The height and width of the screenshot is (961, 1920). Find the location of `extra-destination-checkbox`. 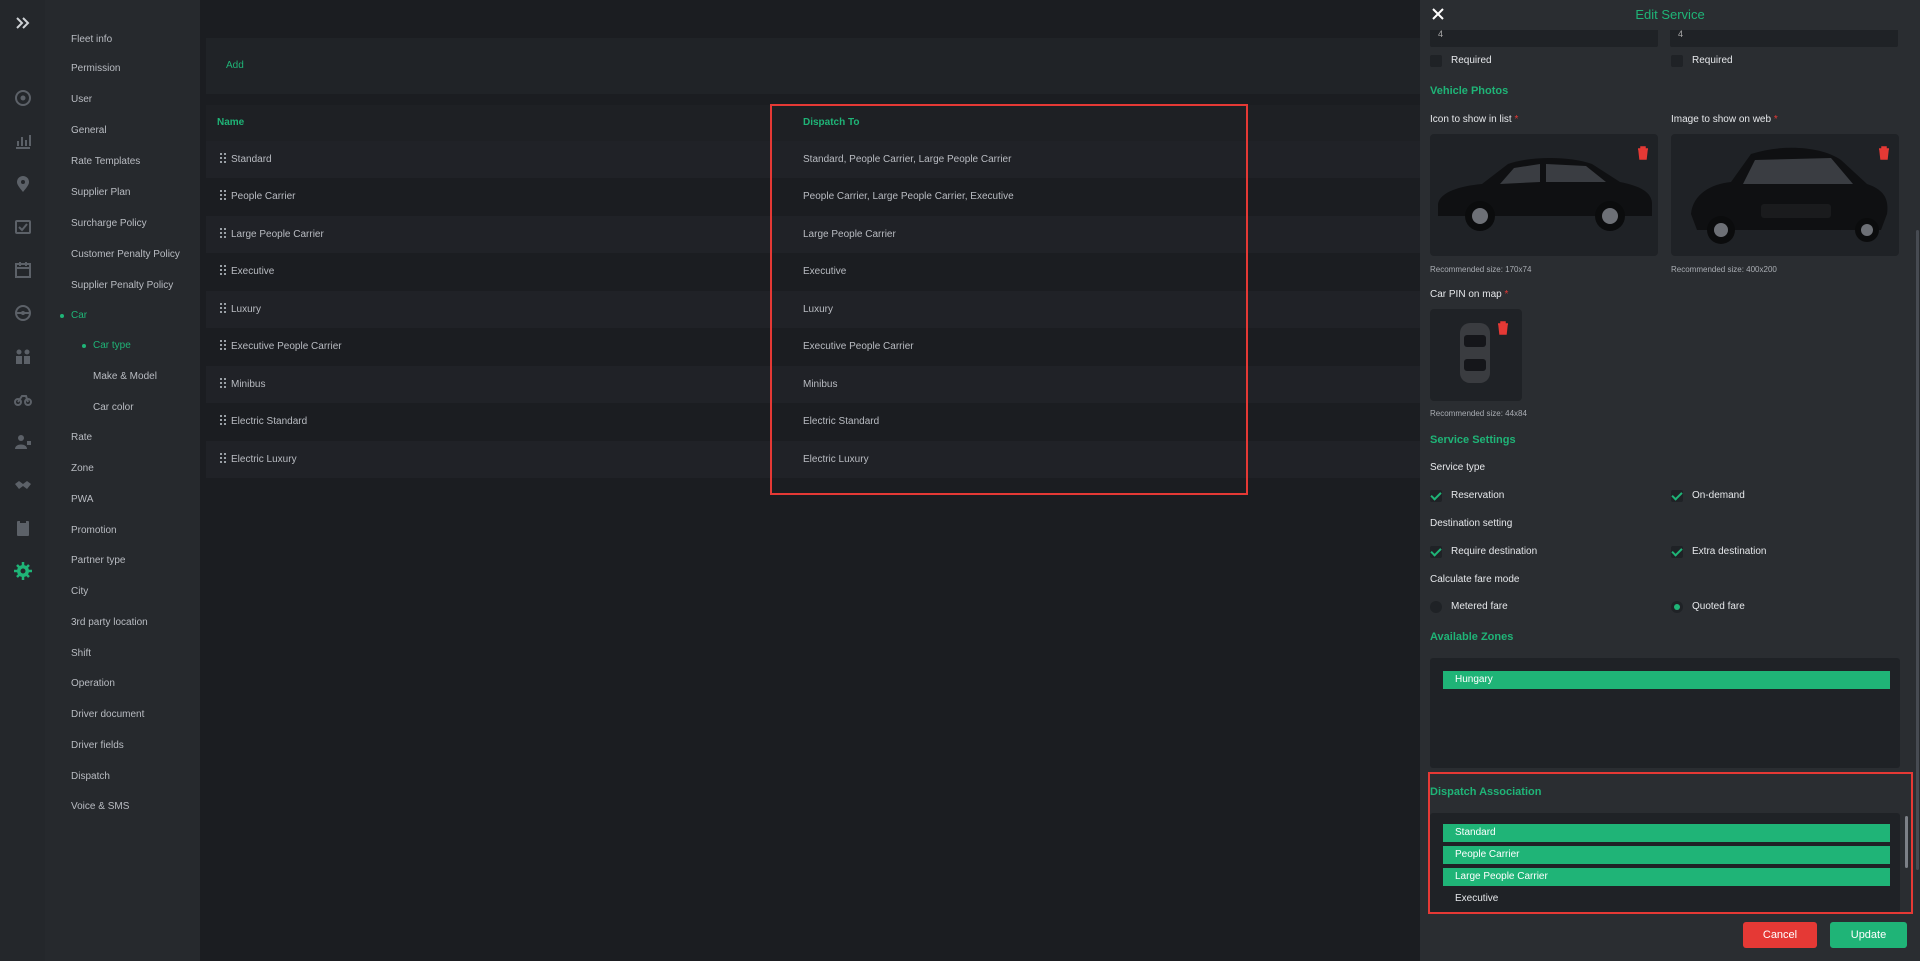

extra-destination-checkbox is located at coordinates (1677, 552).